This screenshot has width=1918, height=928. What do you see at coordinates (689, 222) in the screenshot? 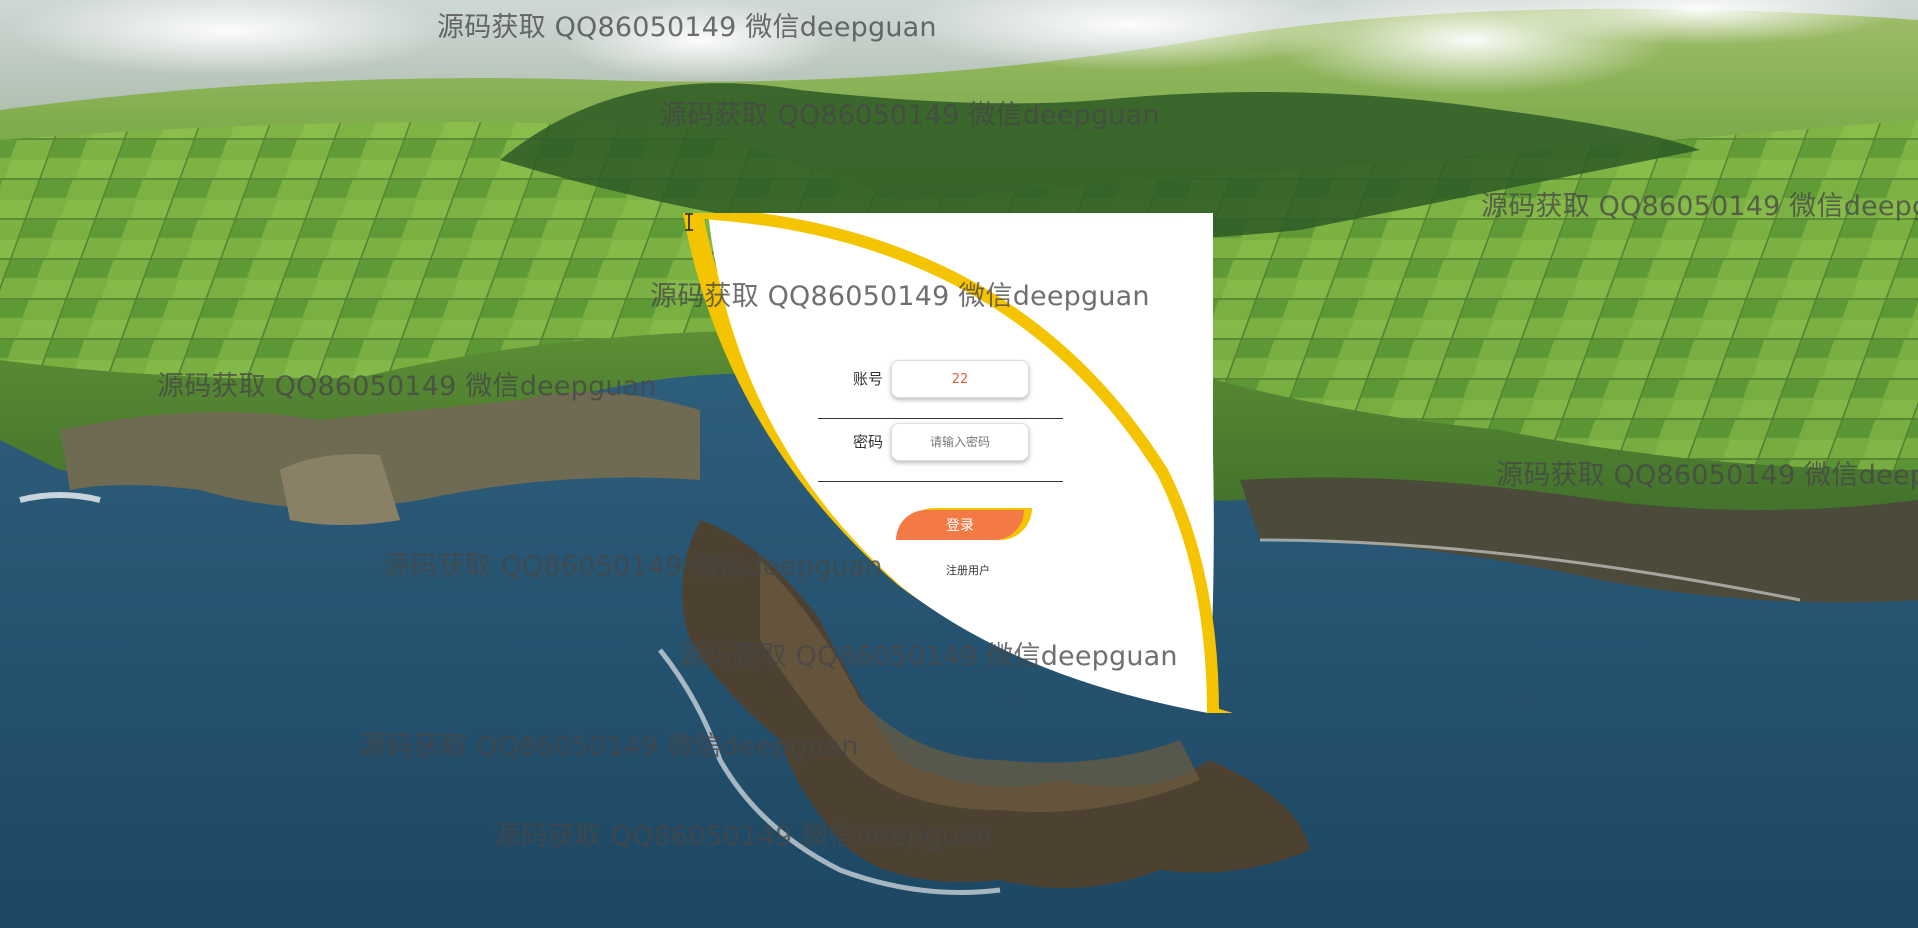
I see `text-cursor-icon` at bounding box center [689, 222].